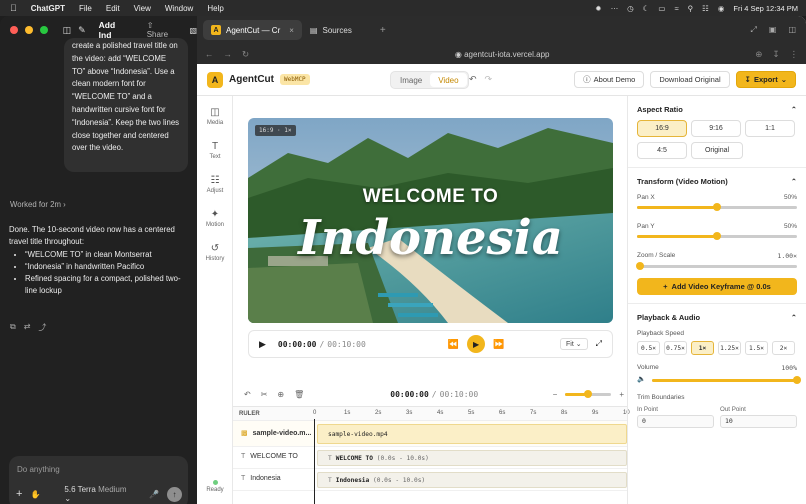 Image resolution: width=806 pixels, height=504 pixels. Describe the element at coordinates (502, 54) in the screenshot. I see `url-field: ◉ agentcut-iota.vercel.app` at that location.